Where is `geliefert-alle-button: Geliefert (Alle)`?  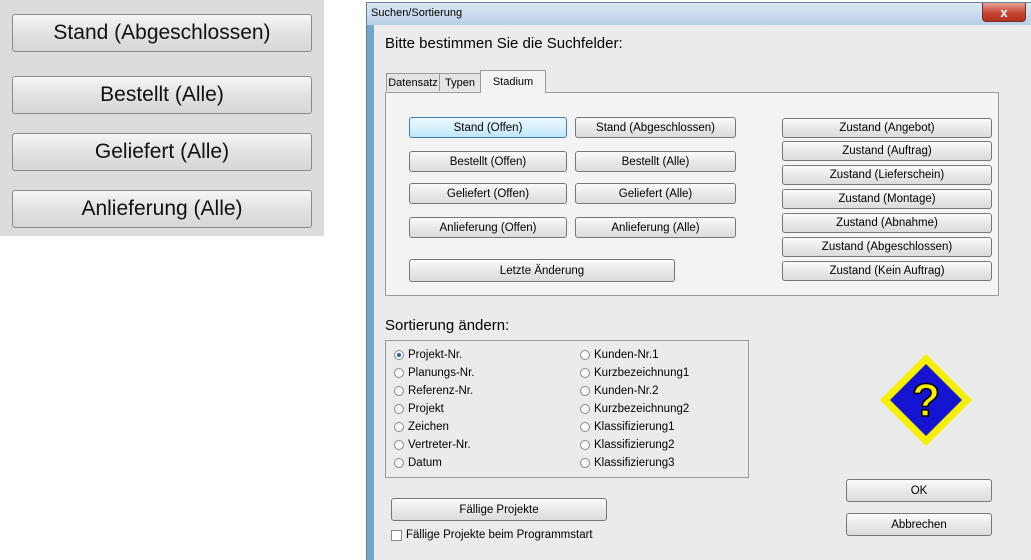
geliefert-alle-button: Geliefert (Alle) is located at coordinates (655, 193).